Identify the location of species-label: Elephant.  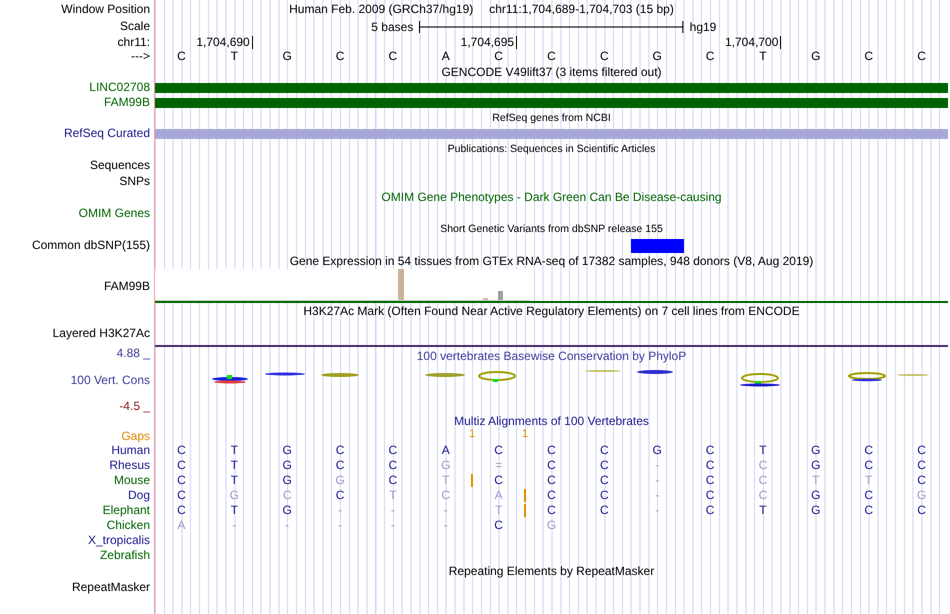
(126, 510).